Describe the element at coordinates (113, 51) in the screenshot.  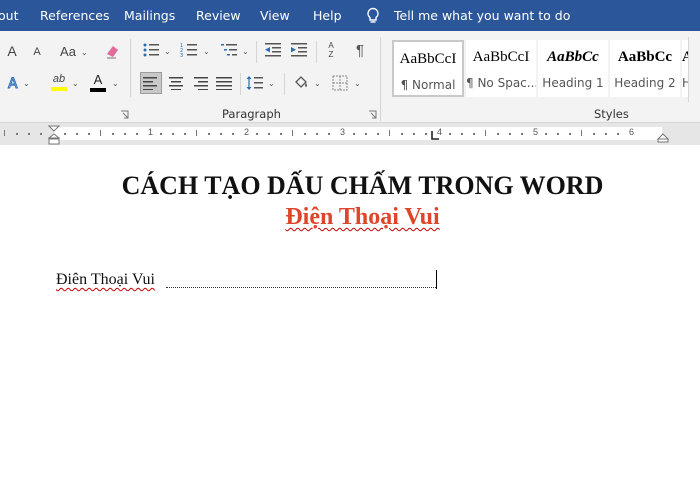
I see `clear-formatting-icon` at that location.